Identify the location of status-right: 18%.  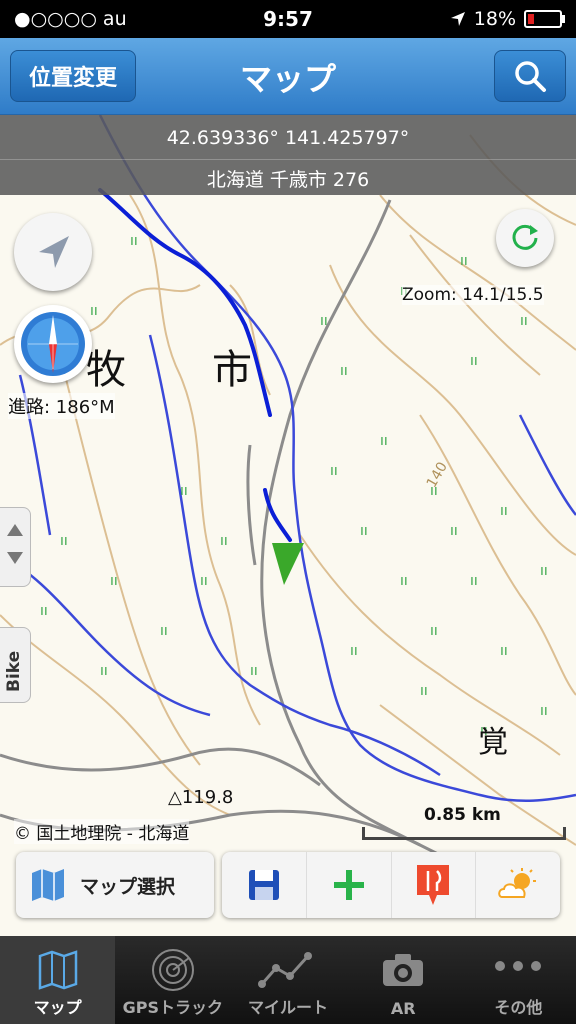
(507, 19).